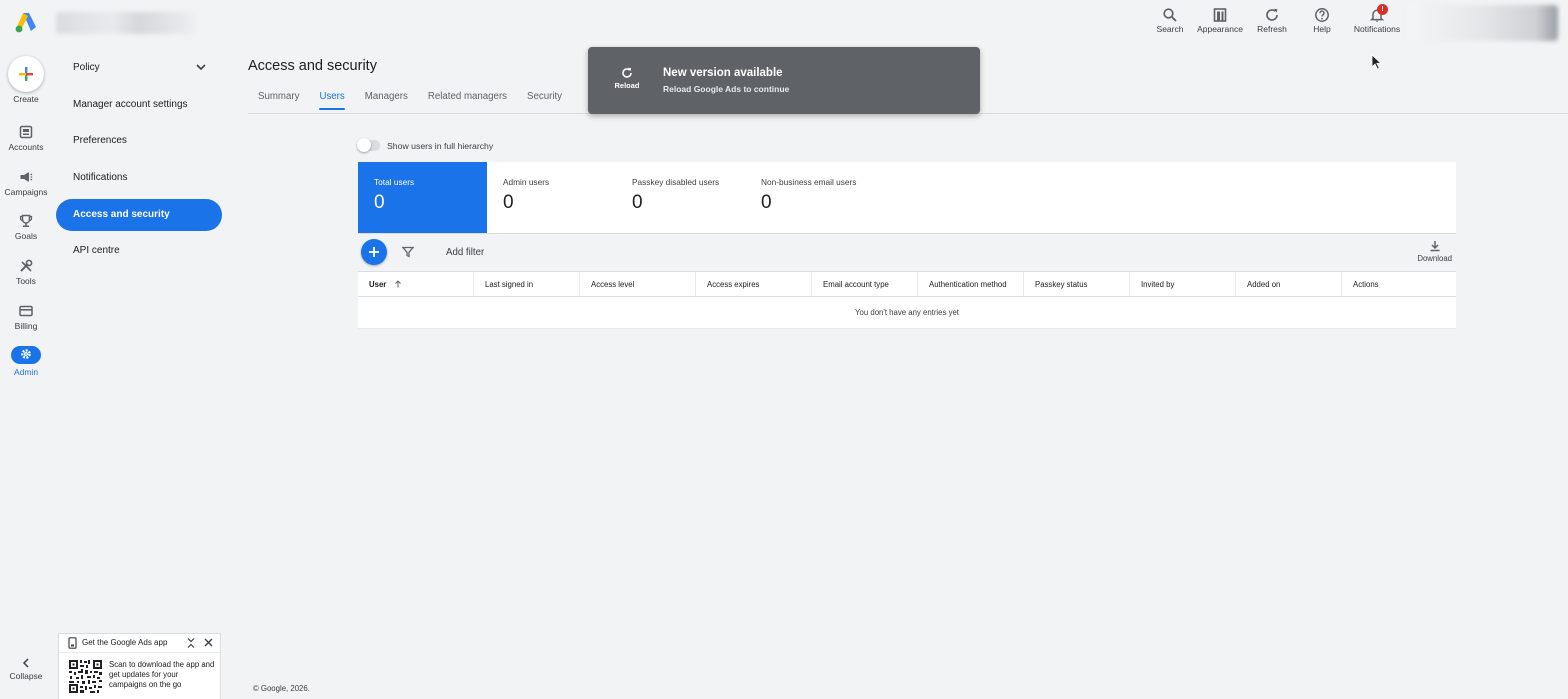 The height and width of the screenshot is (699, 1568). I want to click on nav-item-preferences: Preferences, so click(139, 141).